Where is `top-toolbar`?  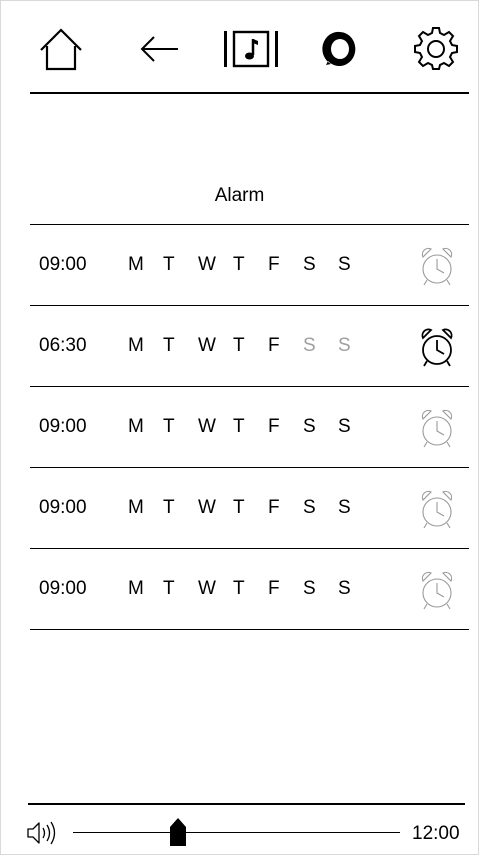
top-toolbar is located at coordinates (239, 47).